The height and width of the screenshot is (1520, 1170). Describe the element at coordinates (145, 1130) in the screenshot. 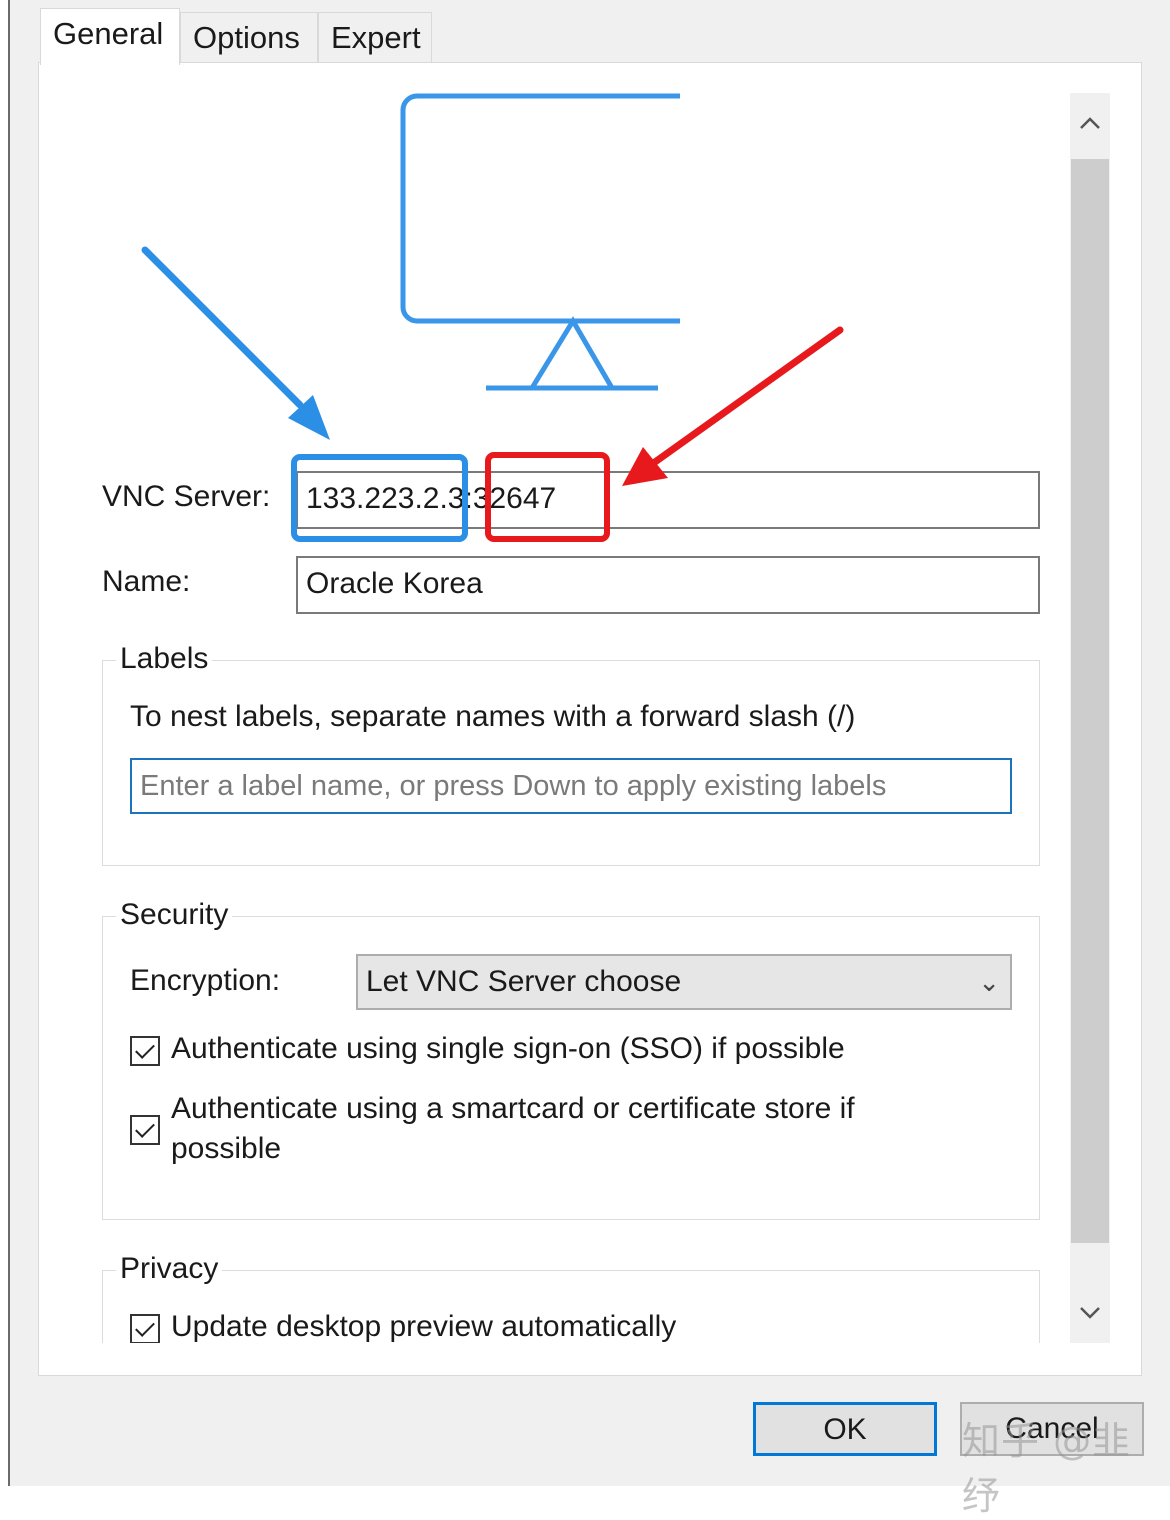

I see `smartcard-checkbox` at that location.